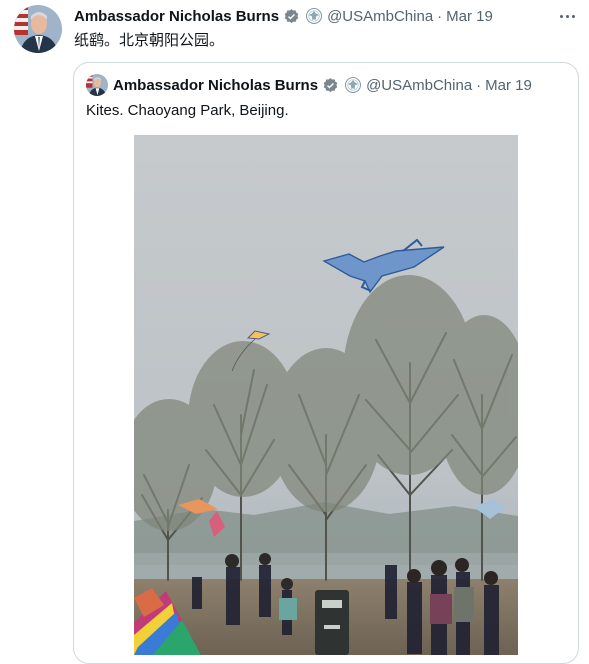 The width and height of the screenshot is (589, 664). What do you see at coordinates (215, 85) in the screenshot?
I see `quoted-author-name: Ambassador Nicholas Burns` at bounding box center [215, 85].